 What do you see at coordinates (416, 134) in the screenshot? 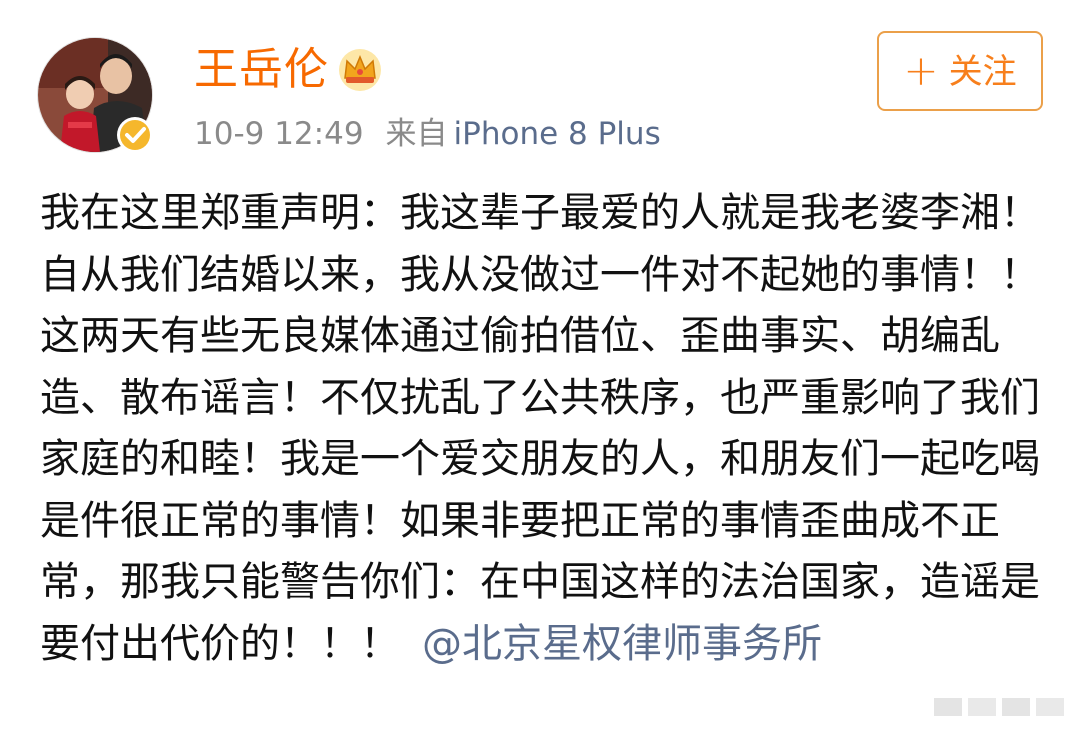
I see `source-prefix: 来自` at bounding box center [416, 134].